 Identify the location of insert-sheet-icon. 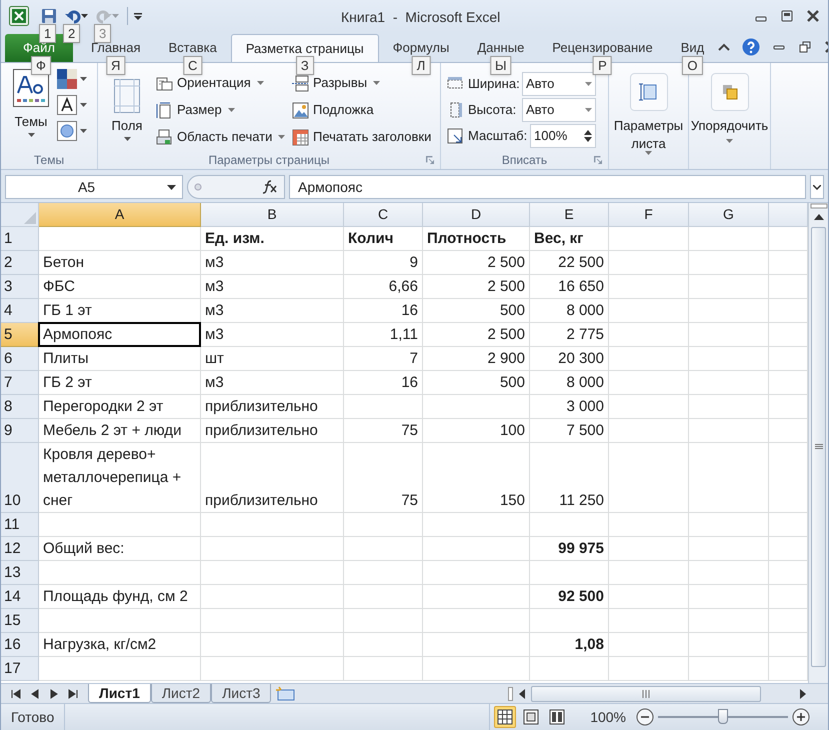
(286, 694).